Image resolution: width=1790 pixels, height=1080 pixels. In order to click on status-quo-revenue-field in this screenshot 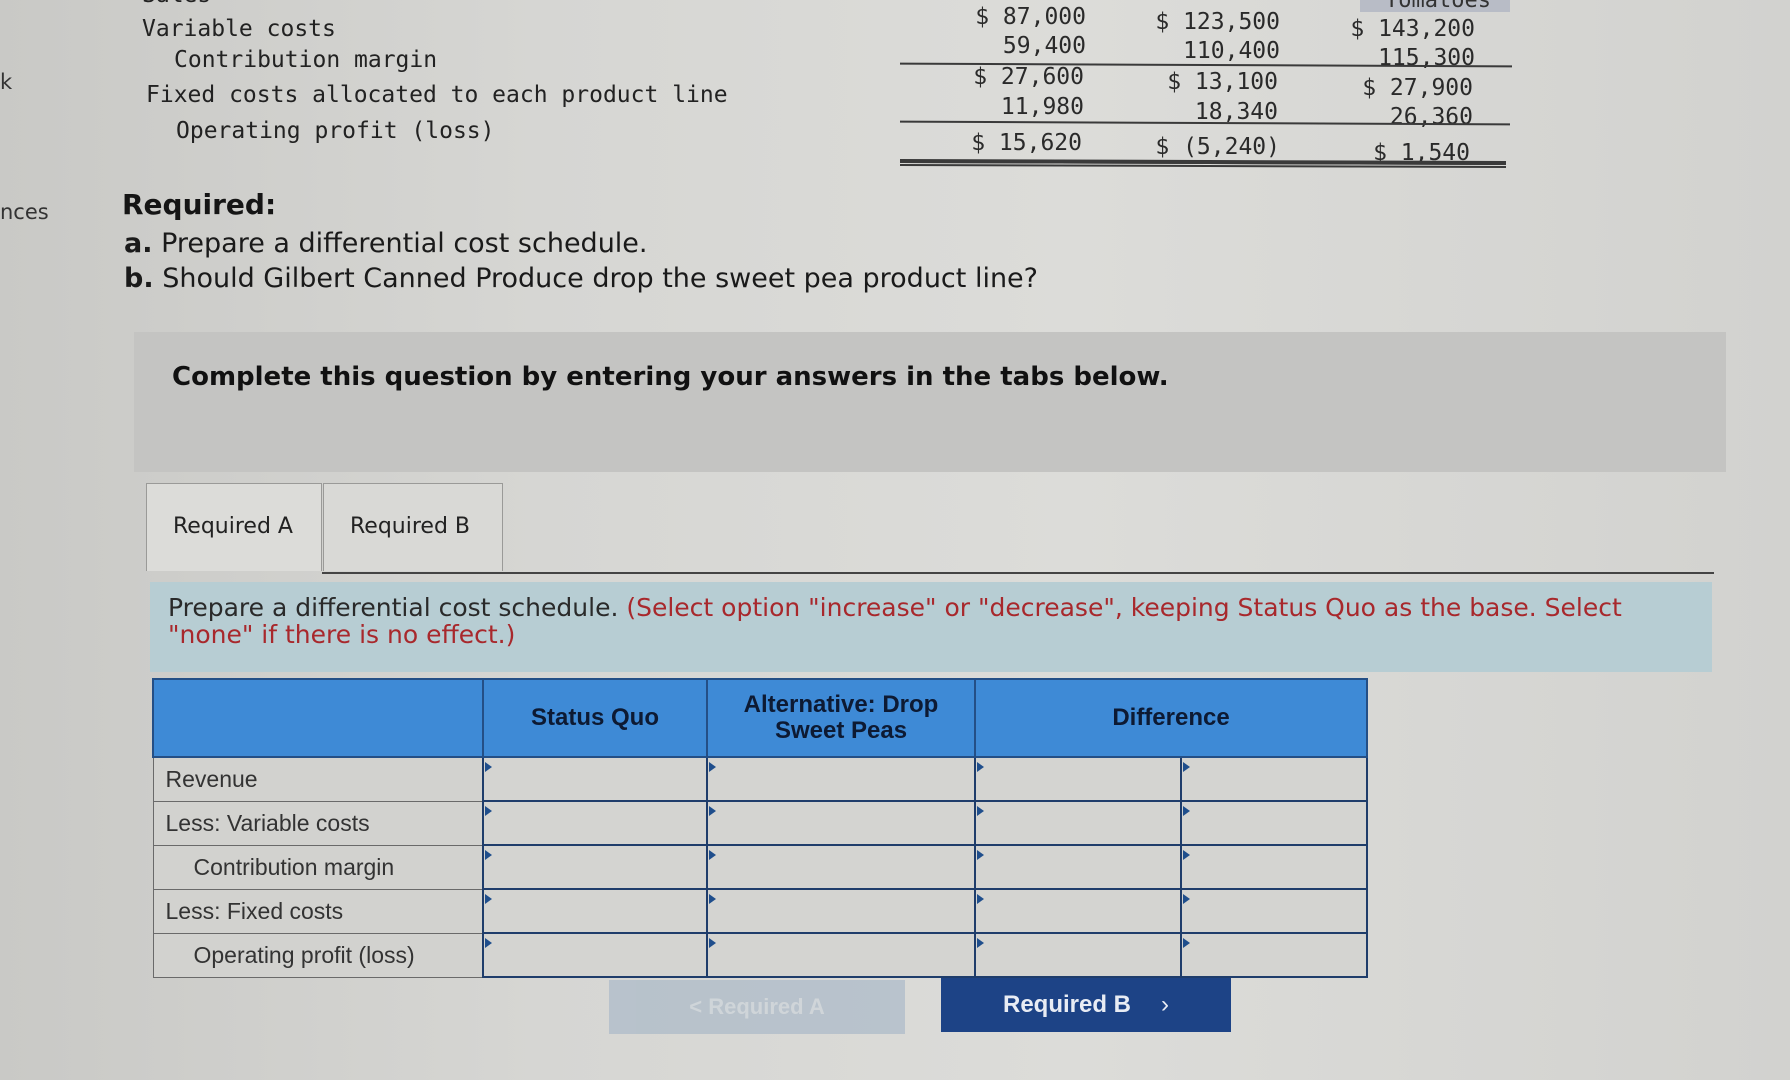, I will do `click(595, 779)`.